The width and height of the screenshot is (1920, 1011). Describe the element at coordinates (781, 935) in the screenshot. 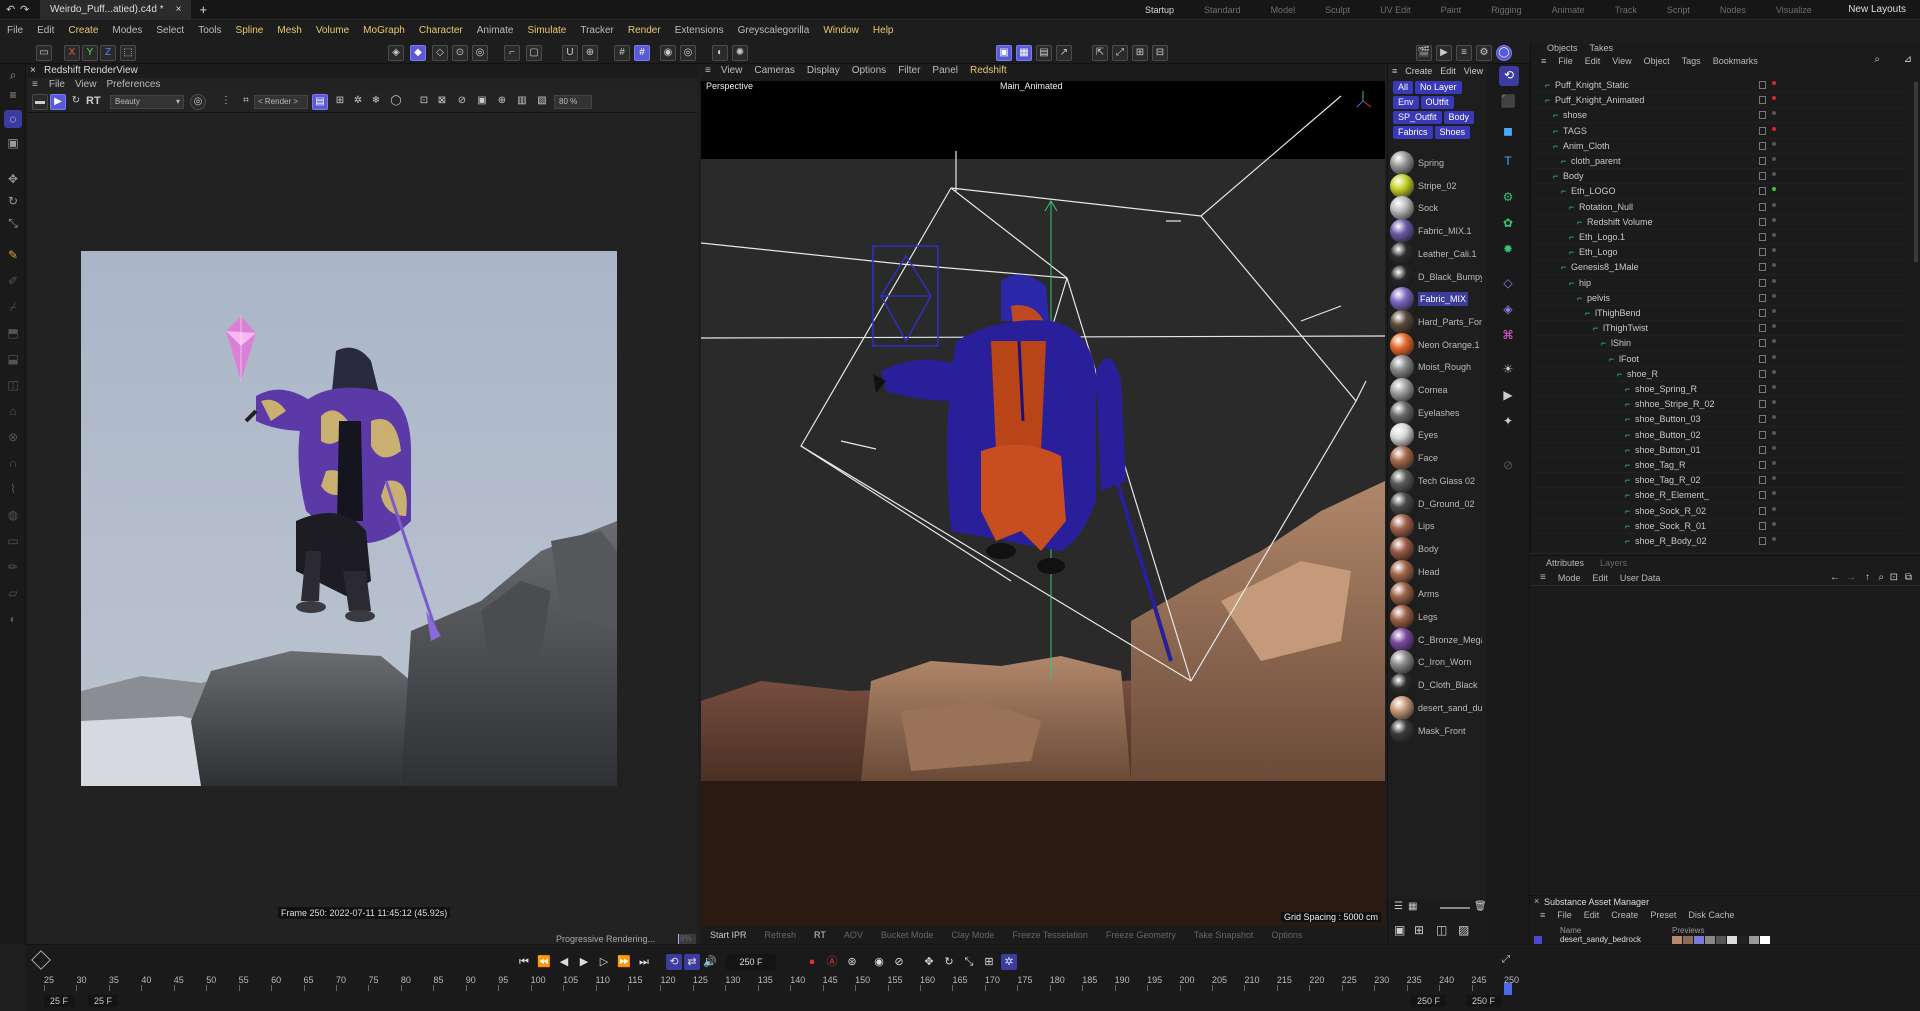

I see `ipr-refresh: Refresh` at that location.